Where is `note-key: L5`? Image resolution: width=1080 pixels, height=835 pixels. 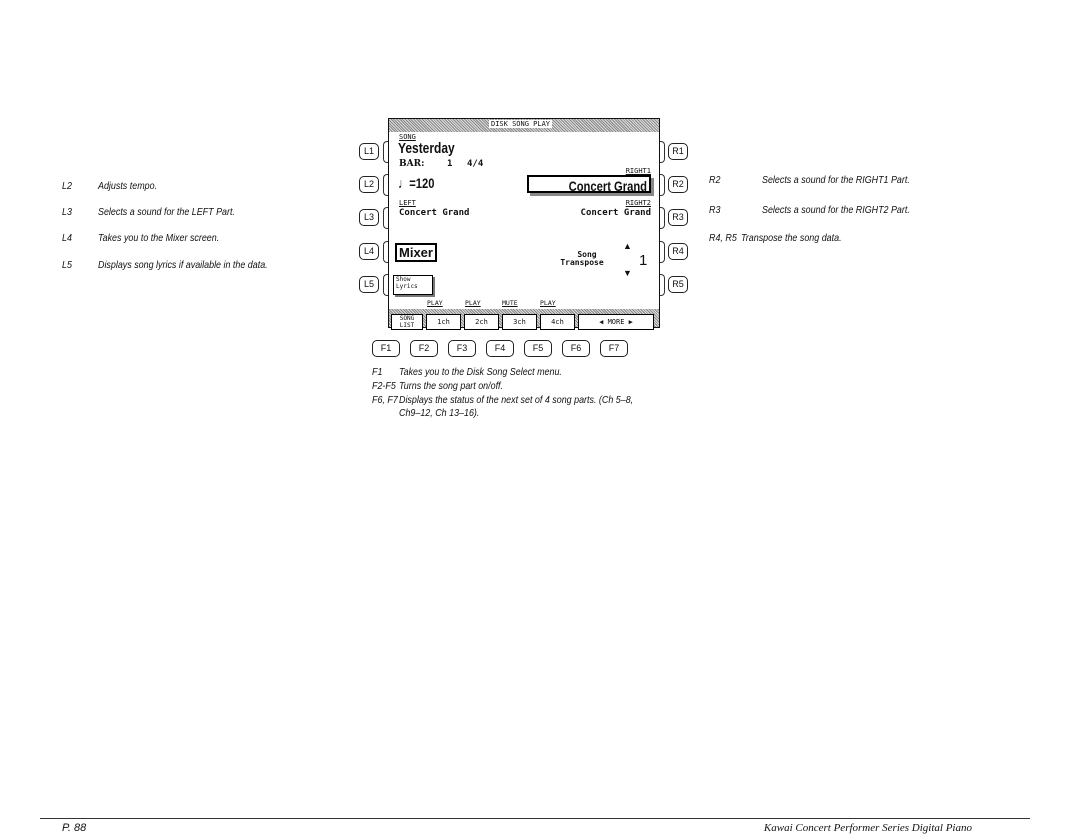
note-key: L5 is located at coordinates (67, 265).